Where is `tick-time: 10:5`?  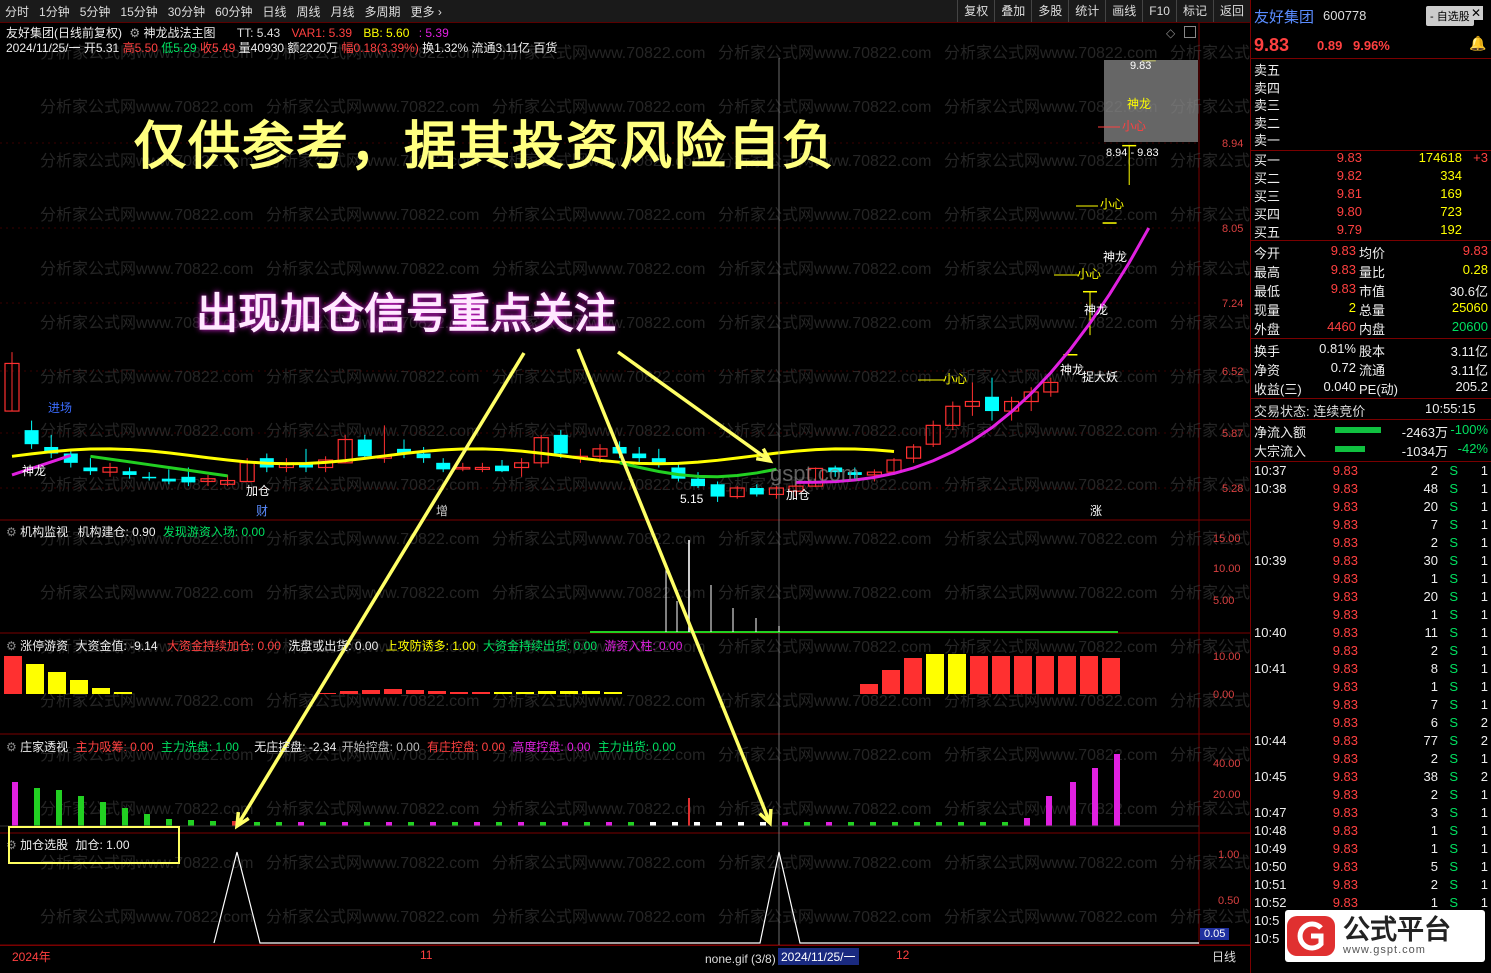
tick-time: 10:5 is located at coordinates (1267, 938).